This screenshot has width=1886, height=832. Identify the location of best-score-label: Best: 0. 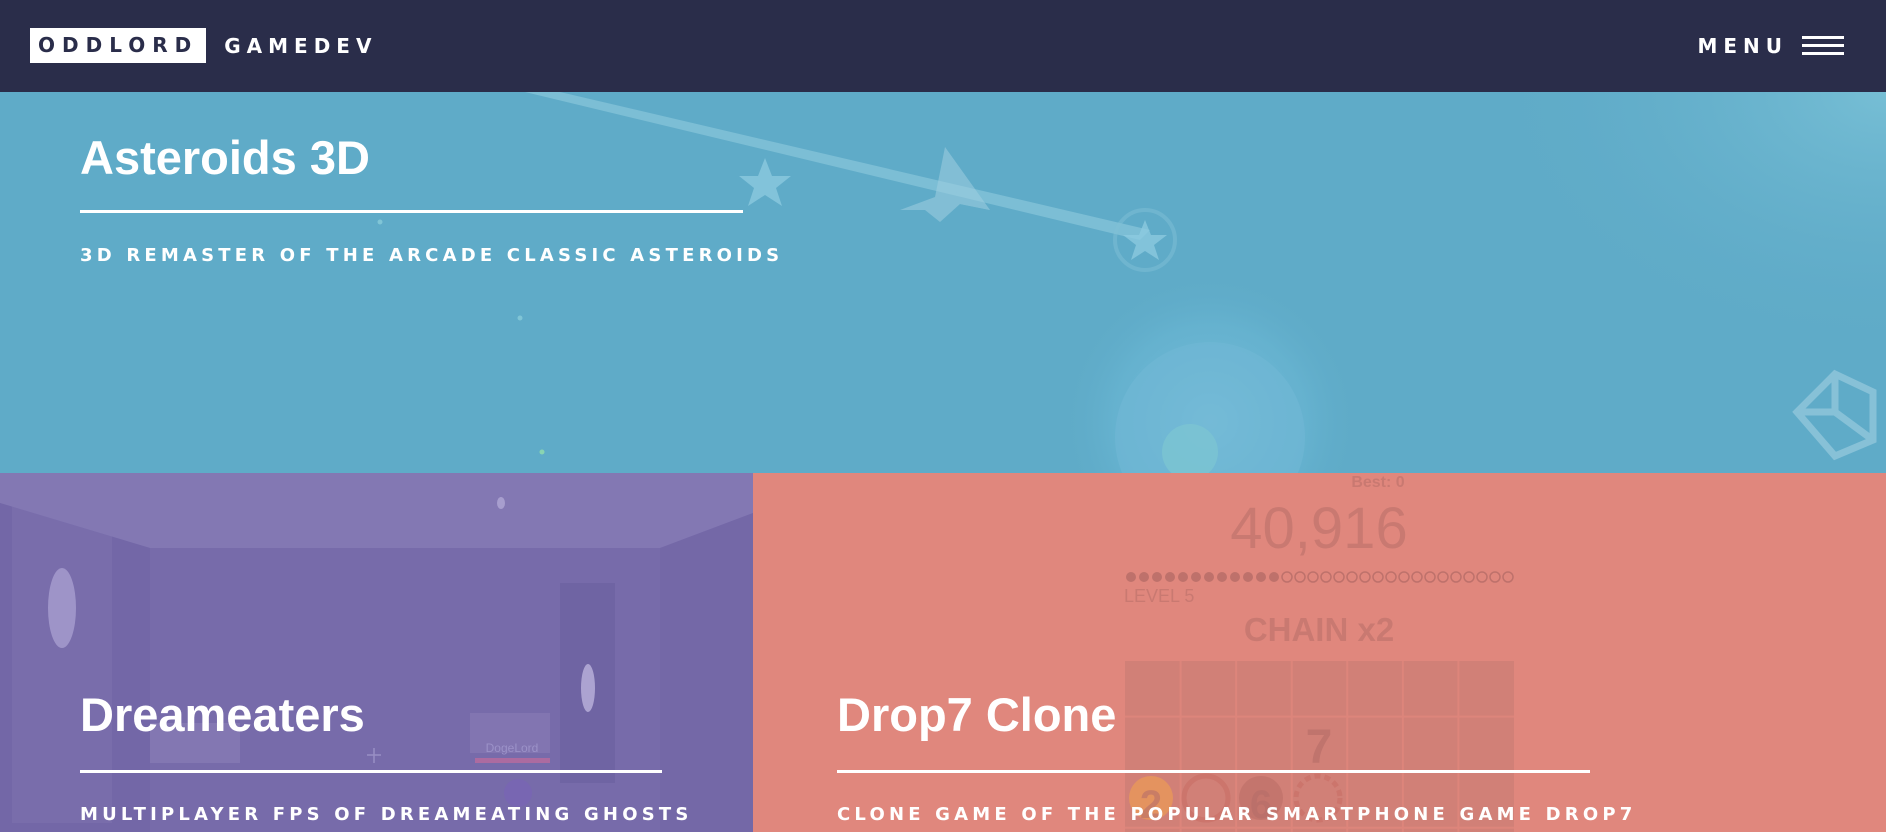
(1377, 482).